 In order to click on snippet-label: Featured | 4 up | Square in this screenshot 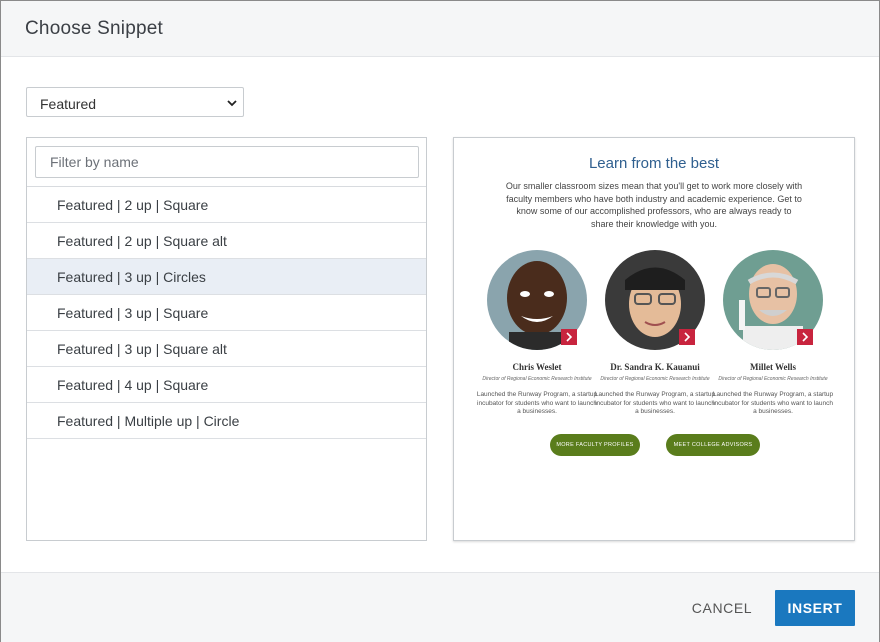, I will do `click(133, 385)`.